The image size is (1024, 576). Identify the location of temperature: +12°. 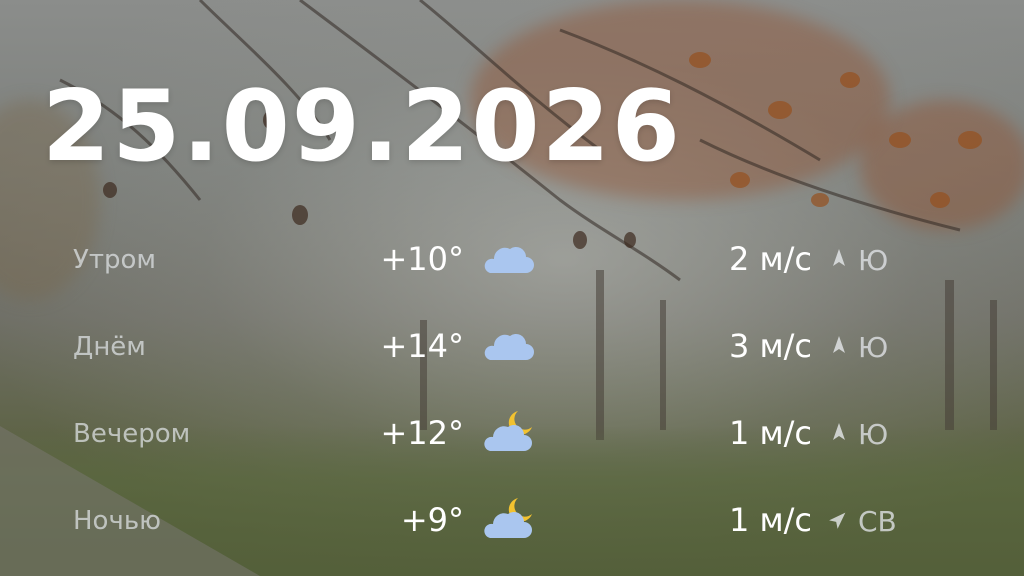
(422, 433).